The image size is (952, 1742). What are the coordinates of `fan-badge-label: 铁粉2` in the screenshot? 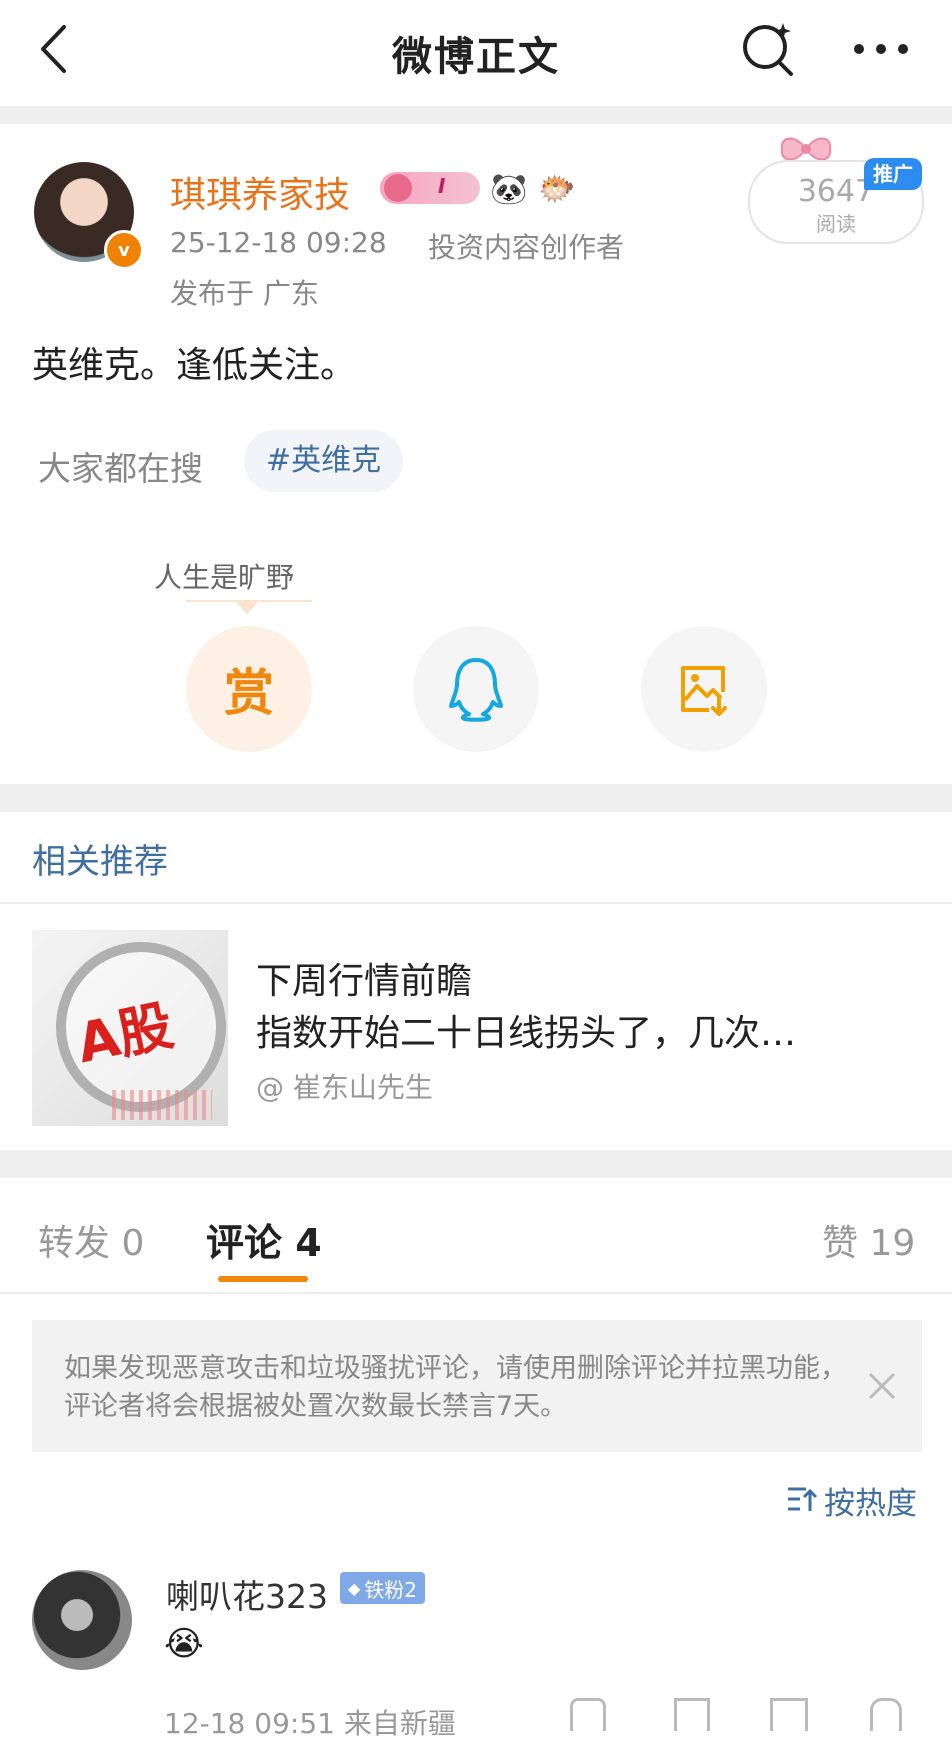 It's located at (391, 1589).